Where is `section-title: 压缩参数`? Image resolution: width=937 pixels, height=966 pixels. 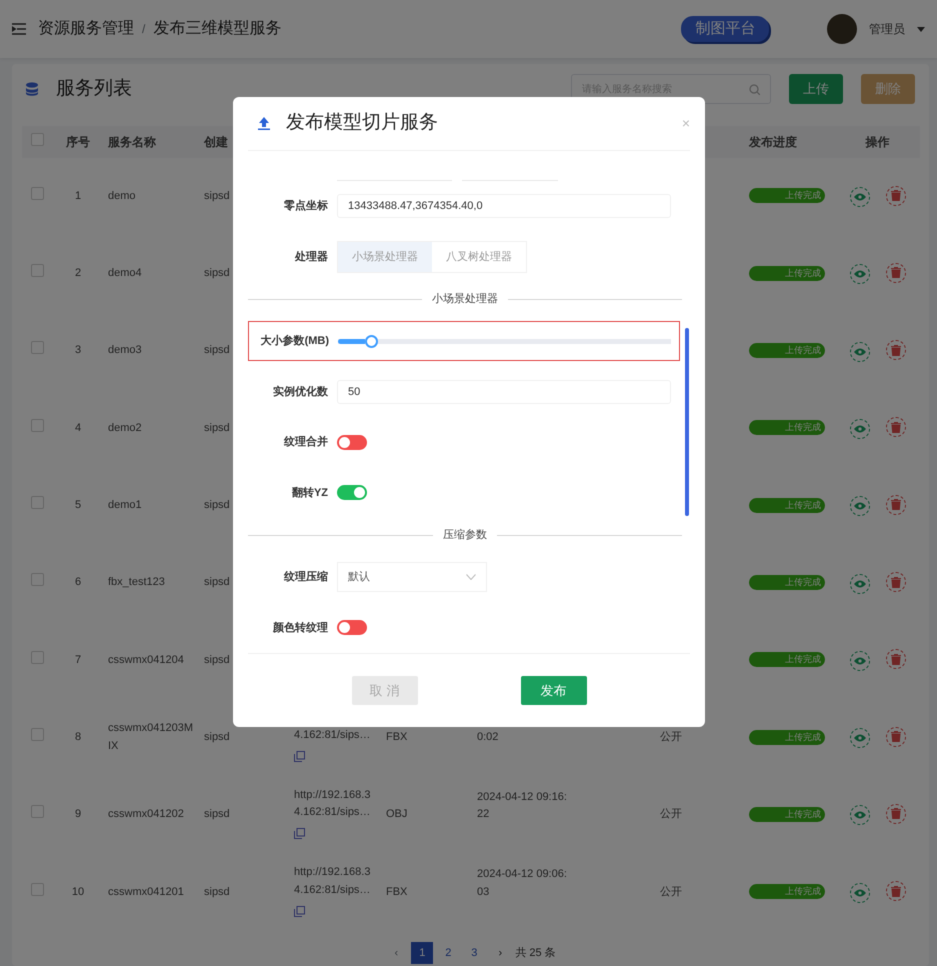
section-title: 压缩参数 is located at coordinates (465, 535).